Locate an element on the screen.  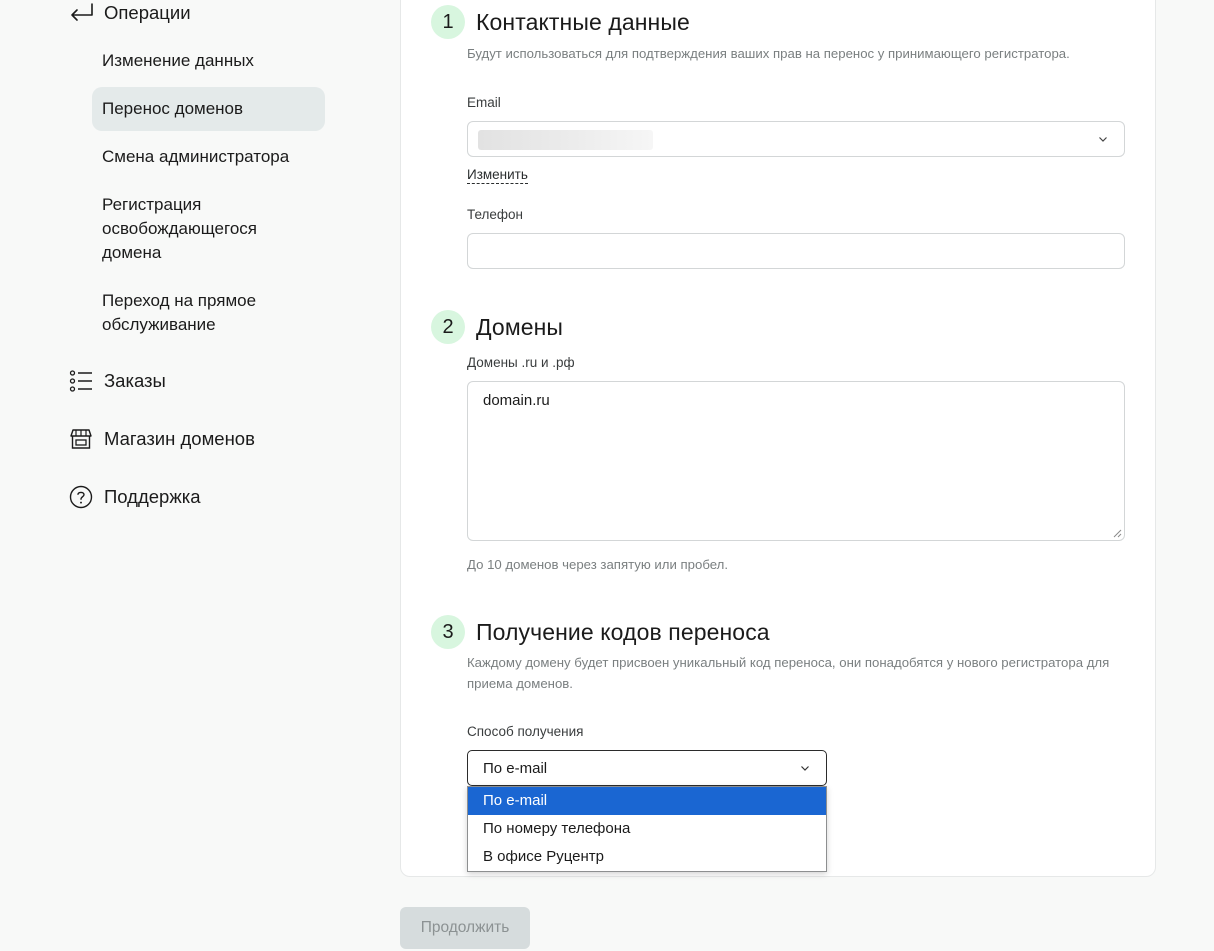
change-email-link: Изменить is located at coordinates (497, 175).